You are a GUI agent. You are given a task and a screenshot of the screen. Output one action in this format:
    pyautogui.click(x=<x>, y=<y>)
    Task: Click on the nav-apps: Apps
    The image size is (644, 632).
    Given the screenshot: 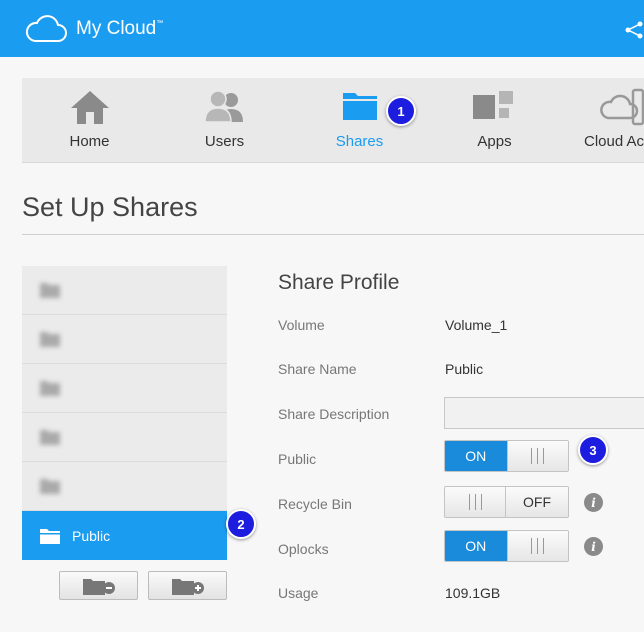 What is the action you would take?
    pyautogui.click(x=494, y=120)
    